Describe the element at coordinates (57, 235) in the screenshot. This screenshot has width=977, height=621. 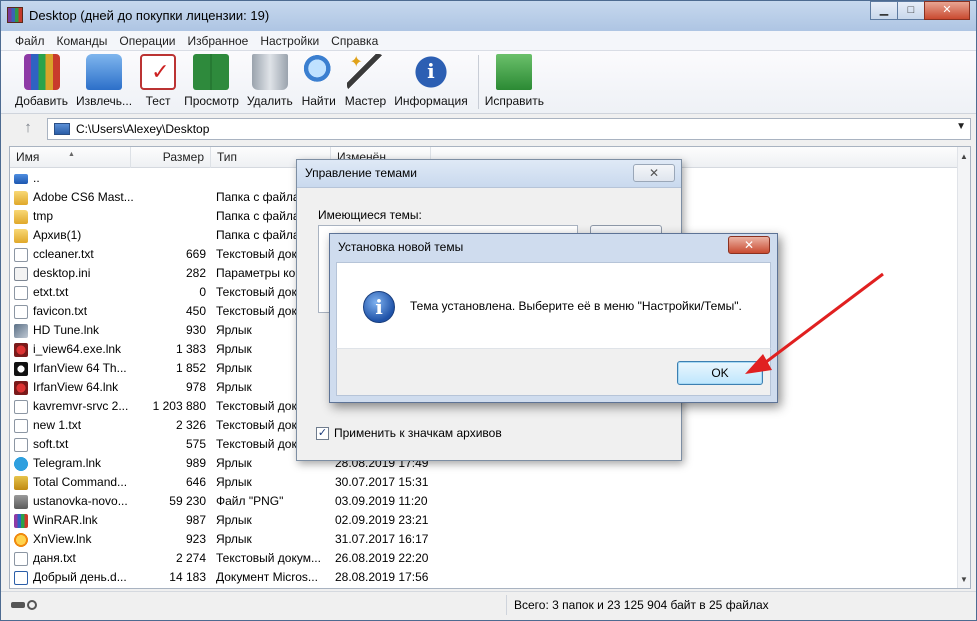
I see `file-name: Архив(1)` at that location.